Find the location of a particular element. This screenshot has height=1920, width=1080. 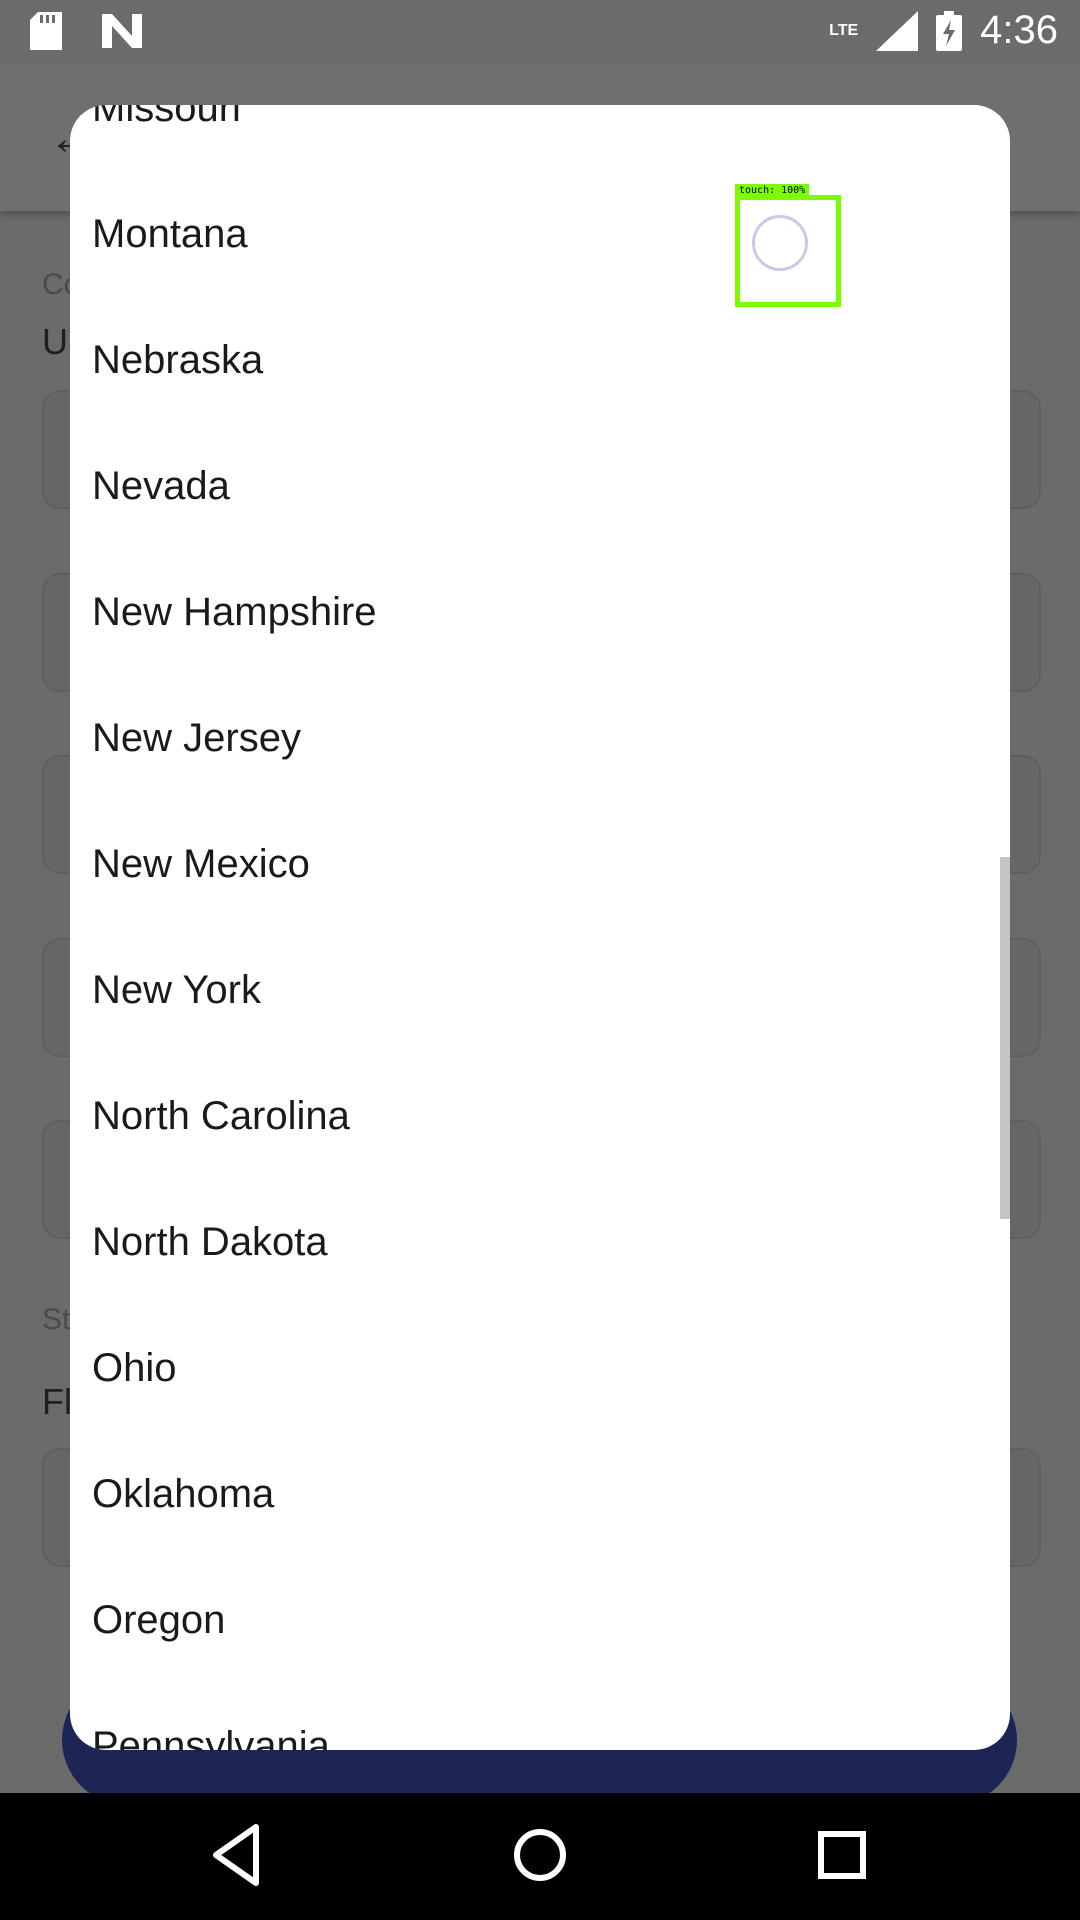

navigation-bar is located at coordinates (540, 1856).